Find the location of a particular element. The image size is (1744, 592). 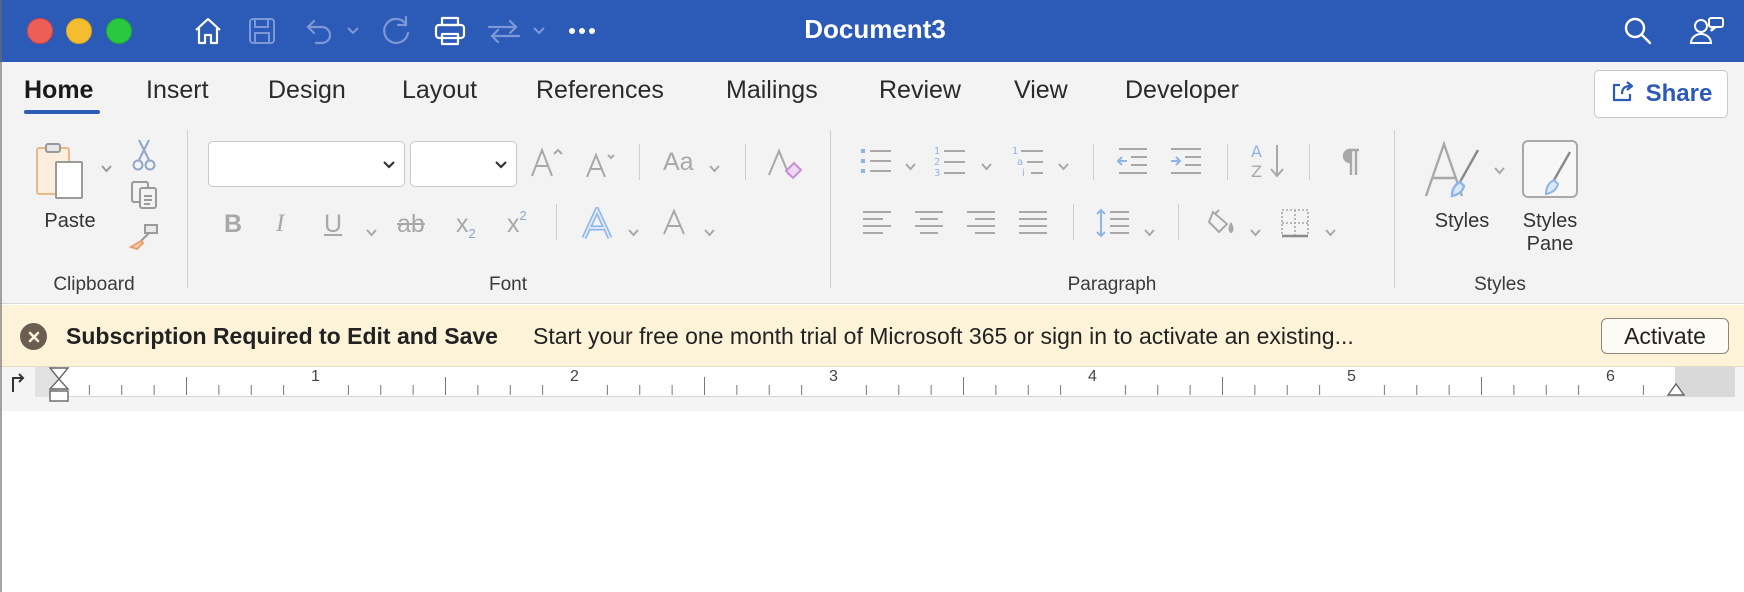

paste-icon is located at coordinates (60, 172).